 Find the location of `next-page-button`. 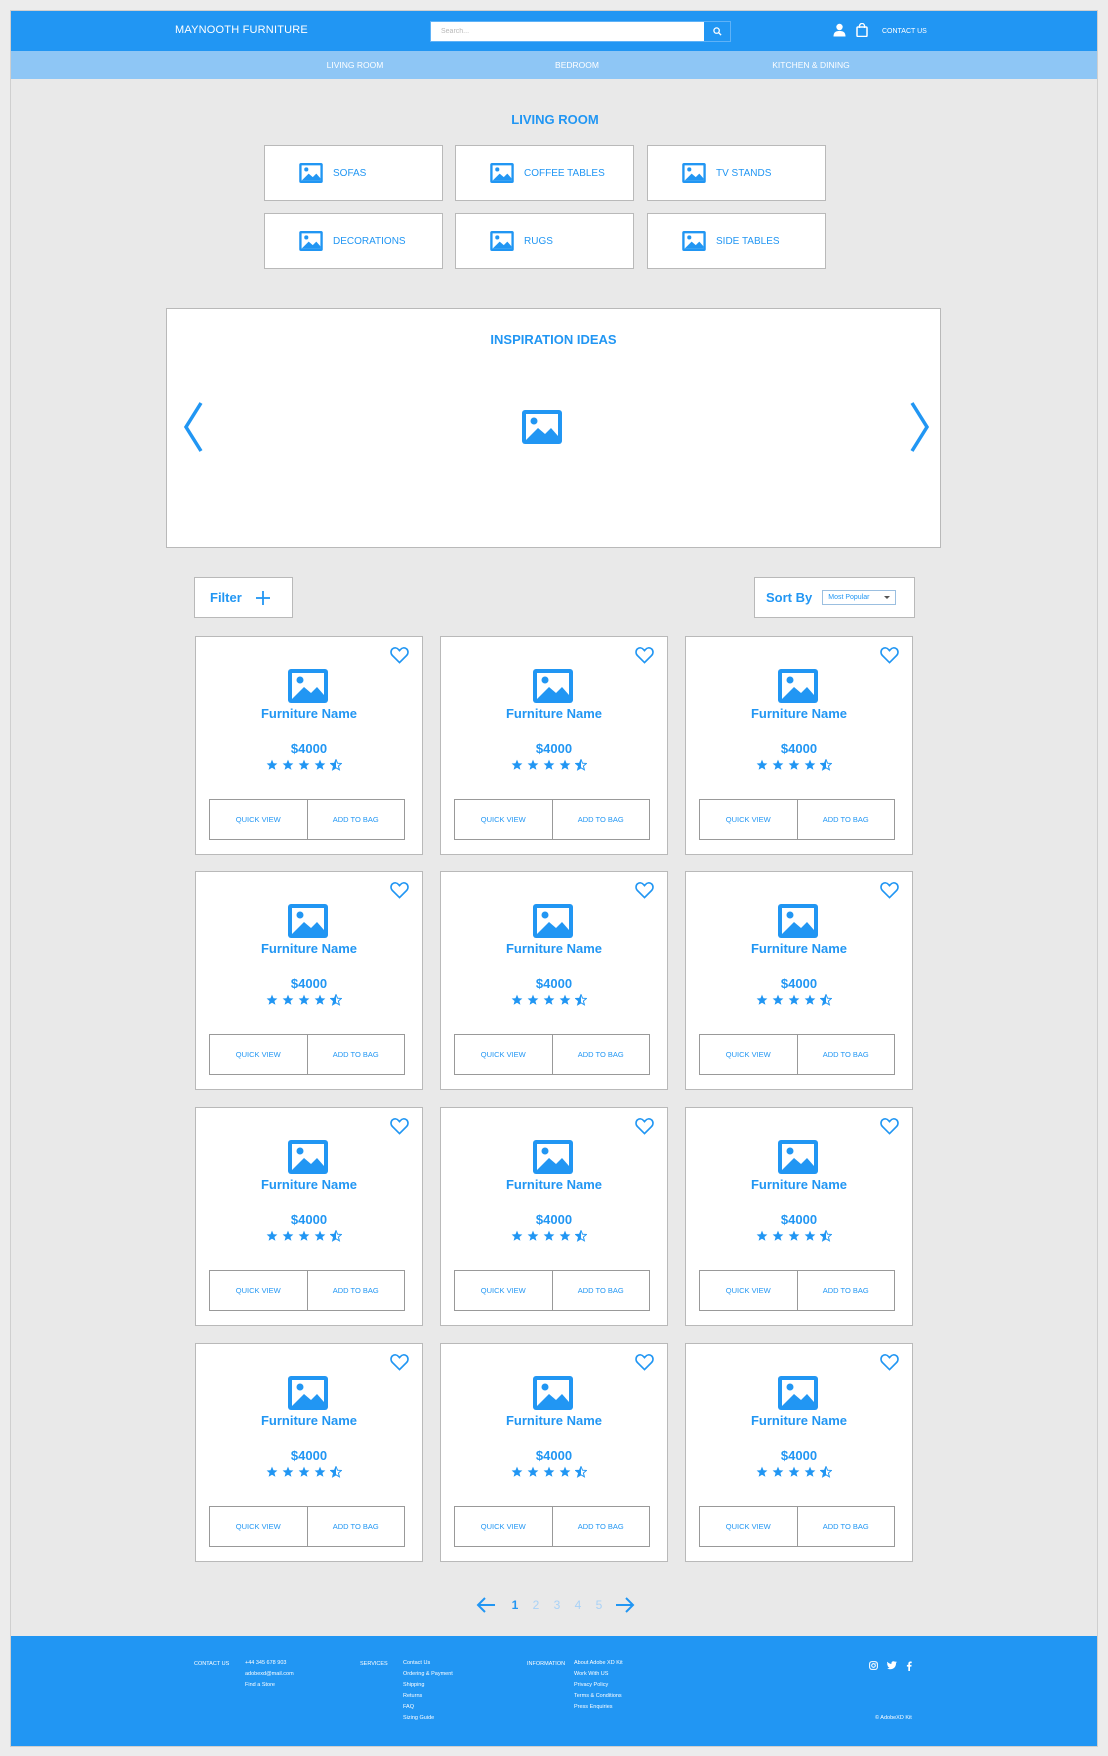

next-page-button is located at coordinates (625, 1605).